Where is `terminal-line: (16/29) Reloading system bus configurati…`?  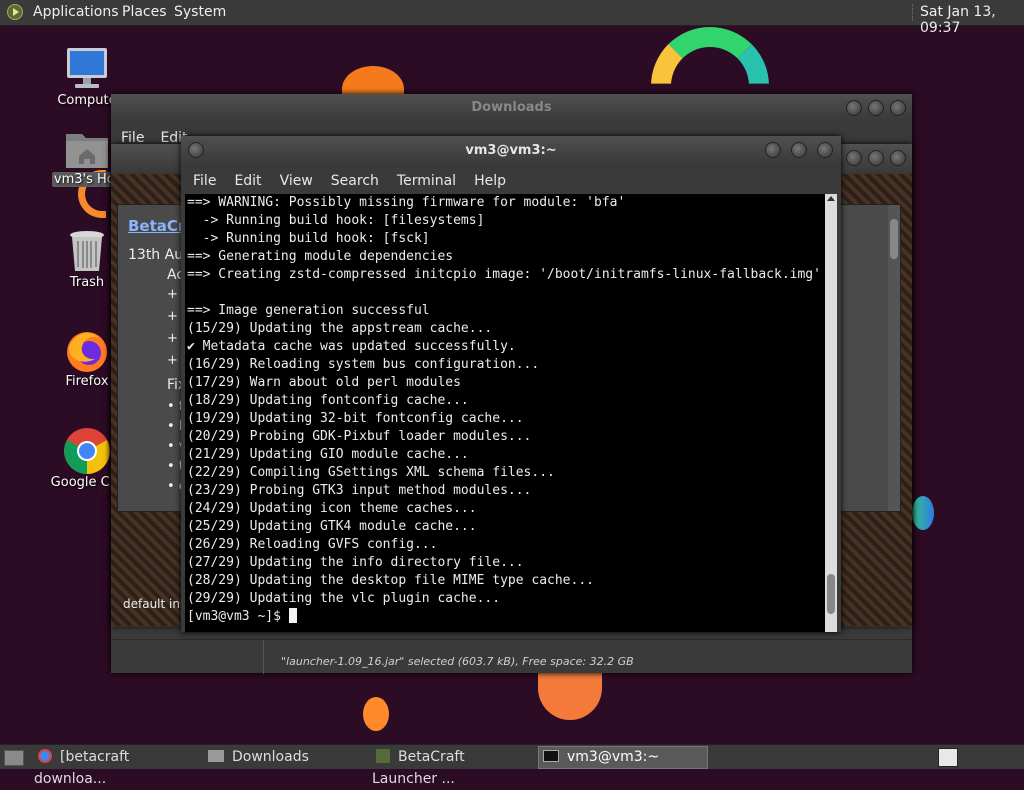 terminal-line: (16/29) Reloading system bus configurati… is located at coordinates (363, 364).